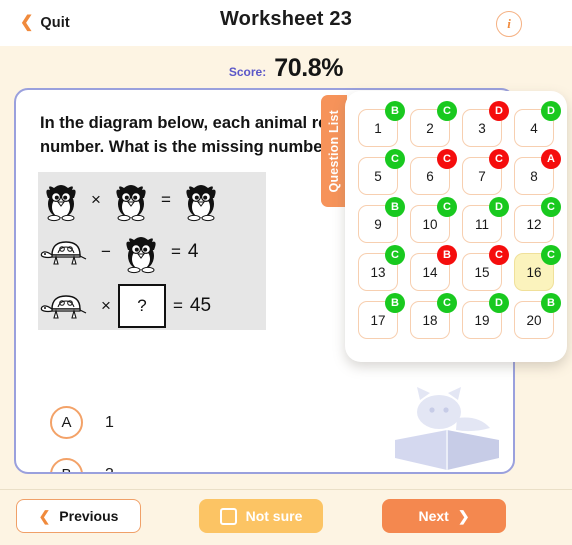  I want to click on answer-option-a: A 1, so click(82, 422).